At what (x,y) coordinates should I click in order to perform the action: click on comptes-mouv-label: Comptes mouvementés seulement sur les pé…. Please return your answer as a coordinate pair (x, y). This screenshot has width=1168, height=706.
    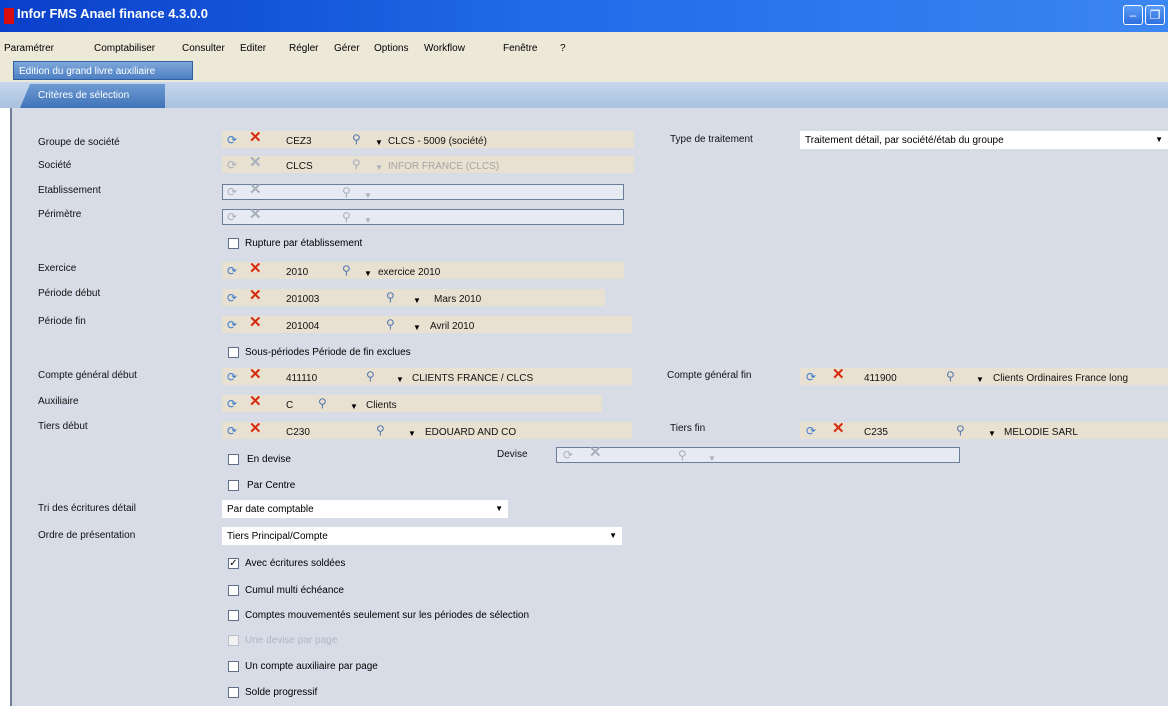
    Looking at the image, I should click on (387, 615).